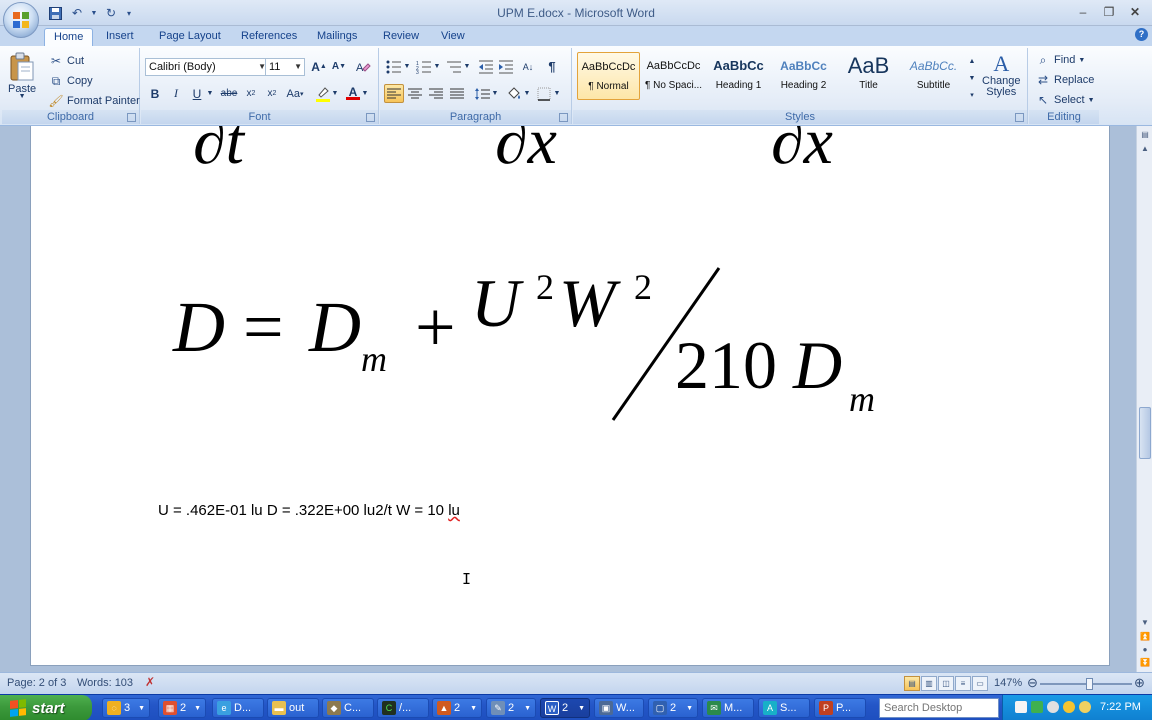 The image size is (1152, 720). Describe the element at coordinates (673, 708) in the screenshot. I see `task-button: ▢ 2 ▼` at that location.